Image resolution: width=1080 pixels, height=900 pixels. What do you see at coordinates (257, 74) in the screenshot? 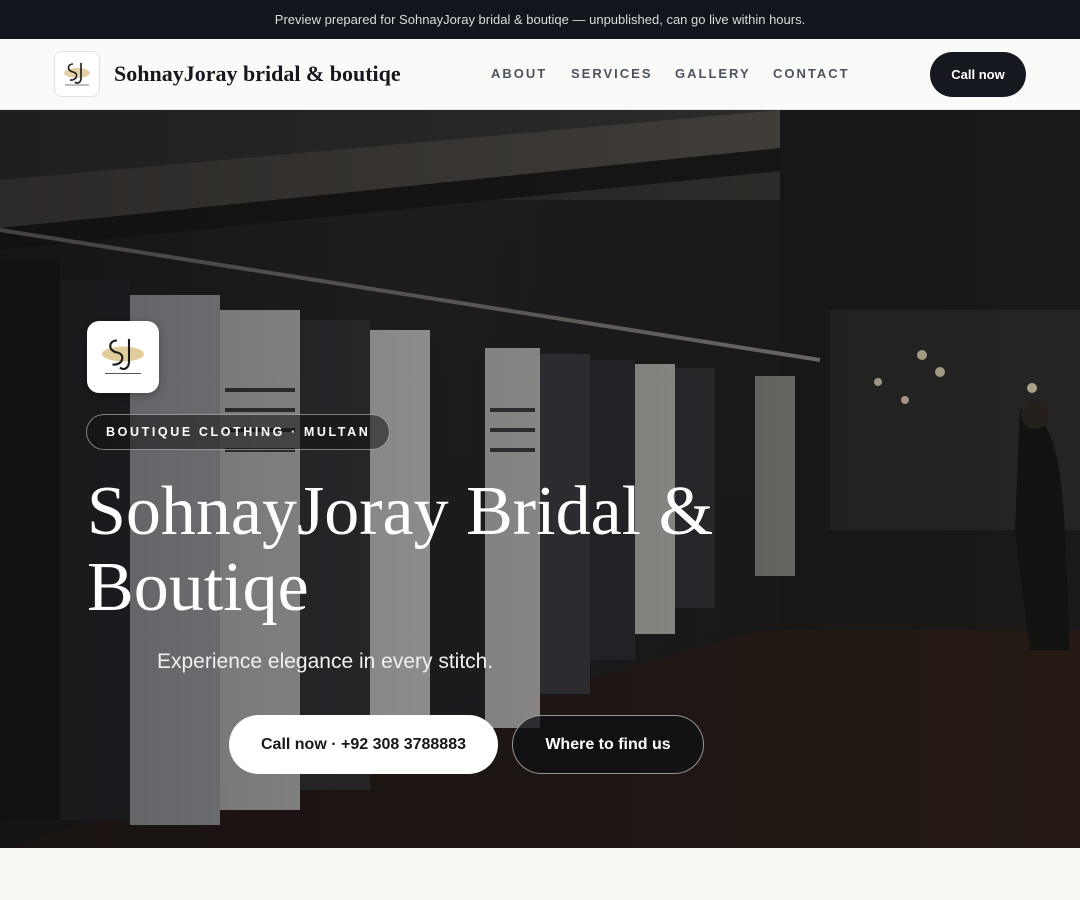
I see `brand-name: SohnayJoray bridal & boutiqe` at bounding box center [257, 74].